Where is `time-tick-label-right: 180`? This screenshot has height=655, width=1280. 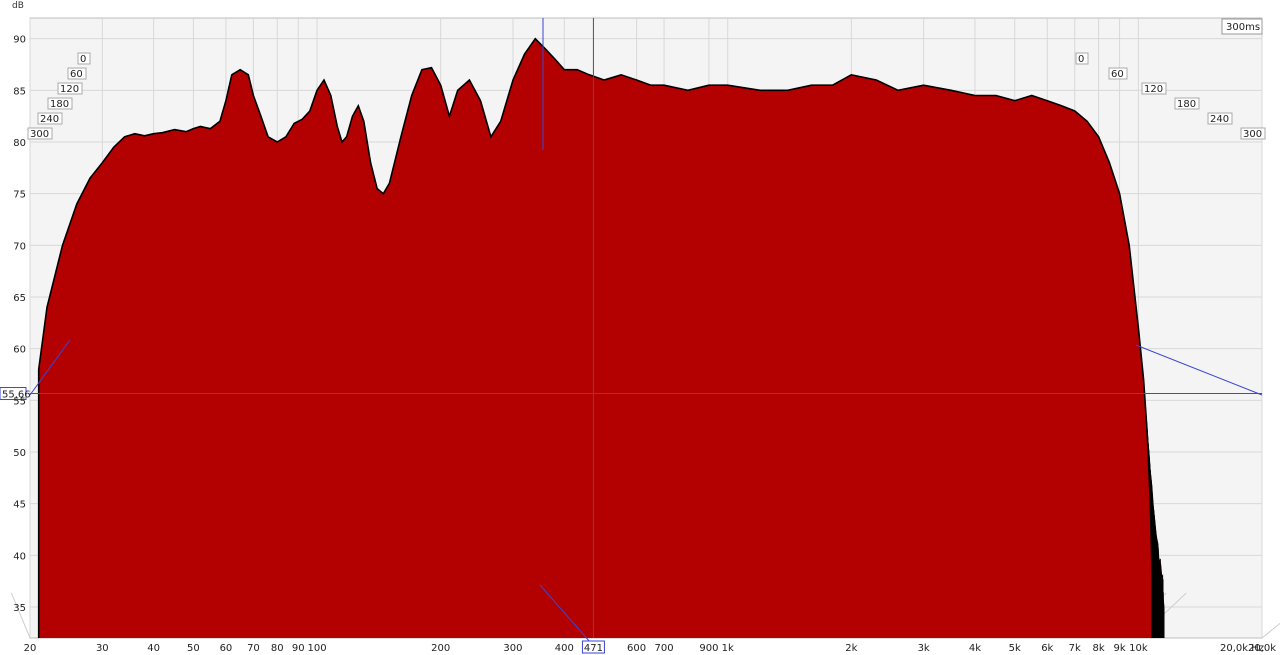 time-tick-label-right: 180 is located at coordinates (1186, 104).